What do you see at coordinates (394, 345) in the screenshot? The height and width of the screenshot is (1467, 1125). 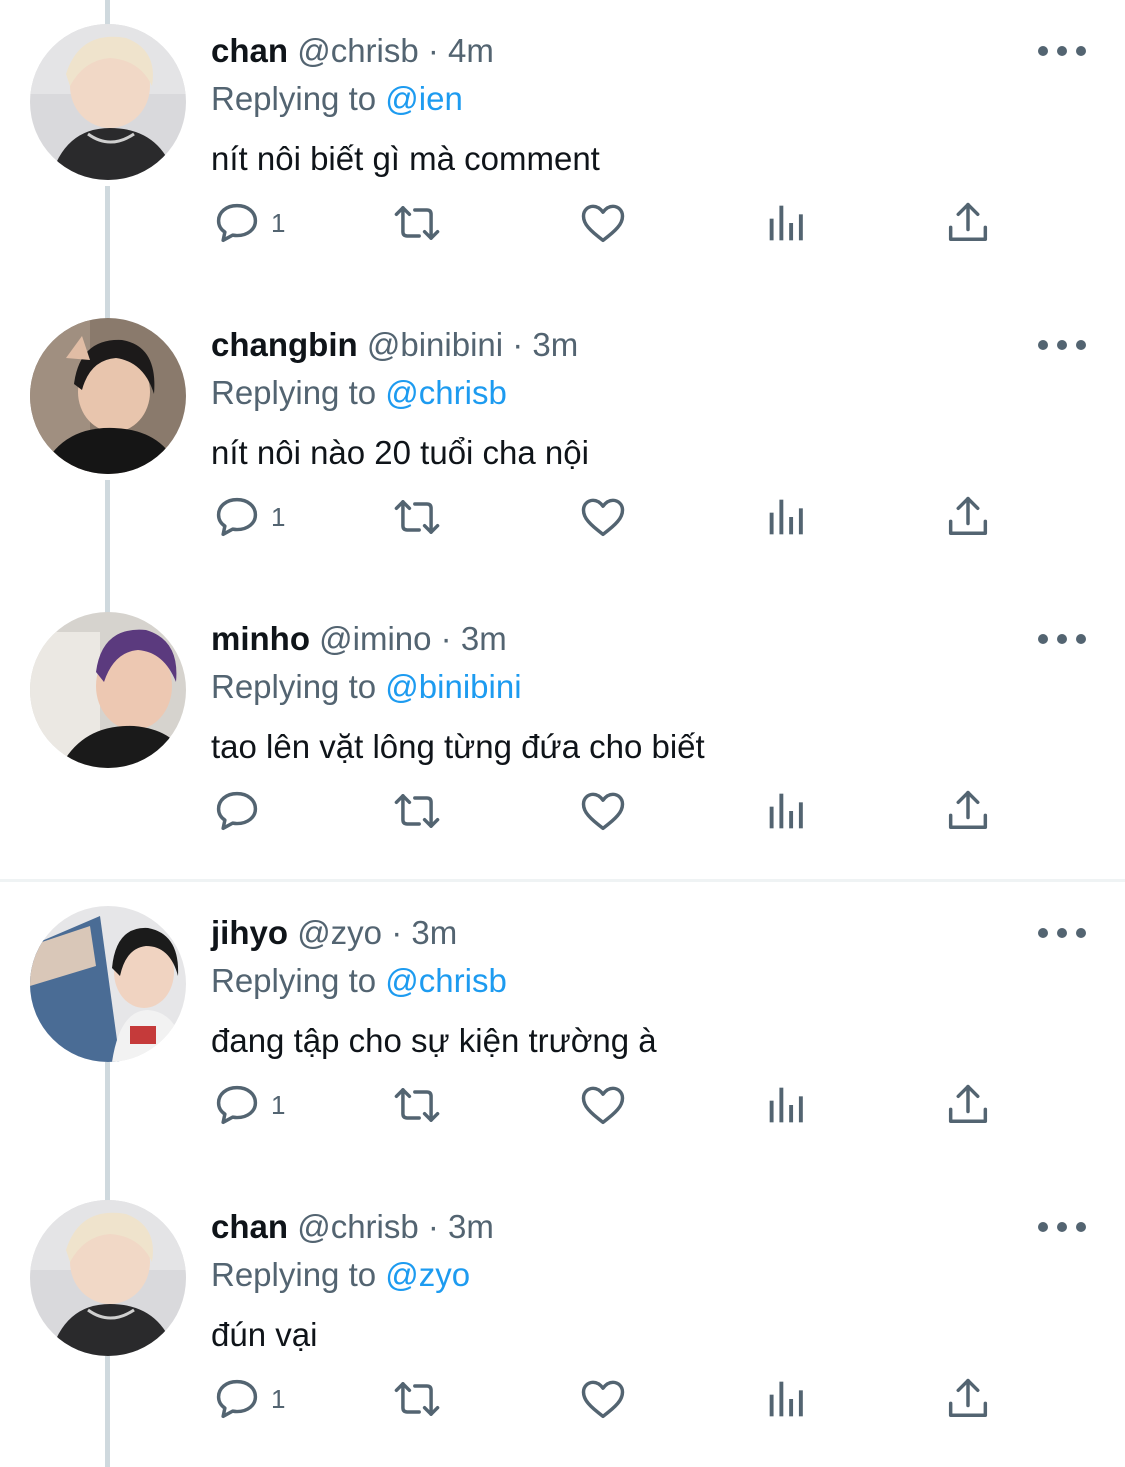 I see `tweet-header: changbin @binibini · 3m` at bounding box center [394, 345].